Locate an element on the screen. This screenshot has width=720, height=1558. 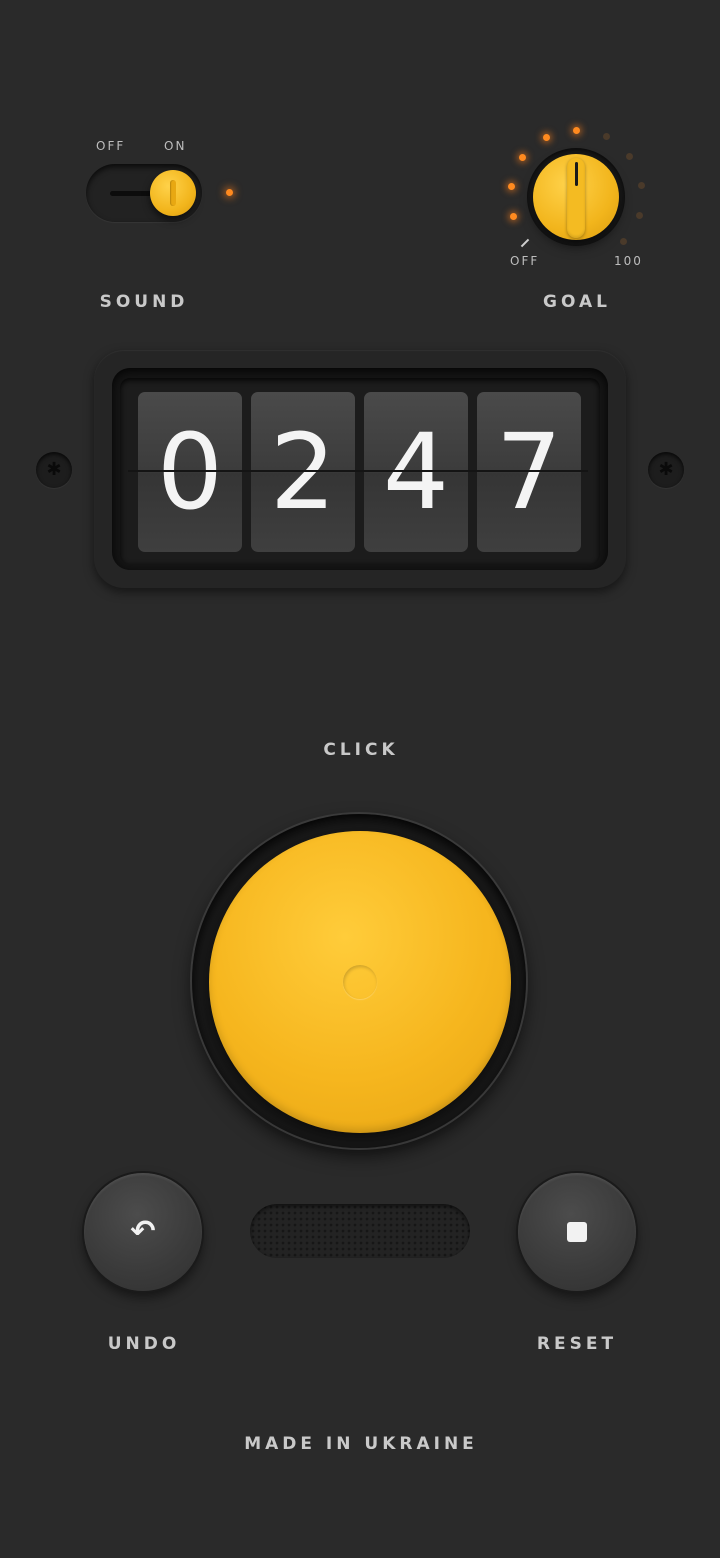
sound-on-label: ON is located at coordinates (175, 146).